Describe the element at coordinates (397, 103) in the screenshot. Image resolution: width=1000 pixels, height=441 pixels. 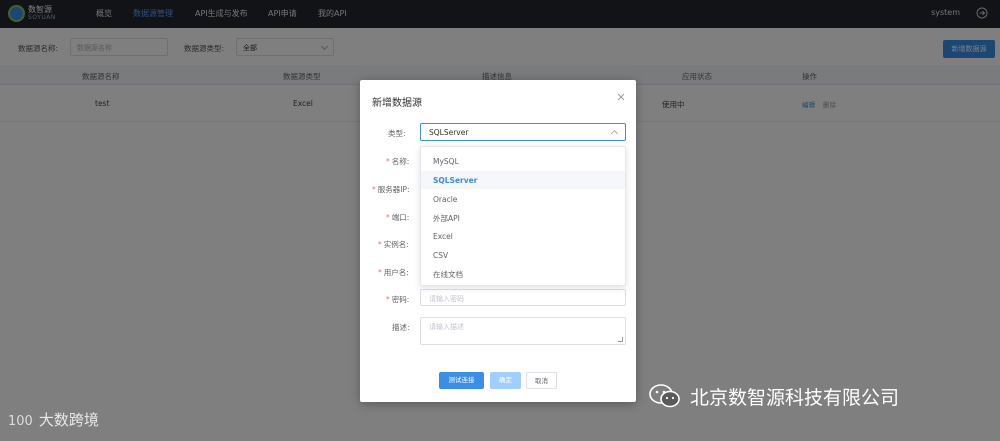
I see `dialog-title: 新增数据源` at that location.